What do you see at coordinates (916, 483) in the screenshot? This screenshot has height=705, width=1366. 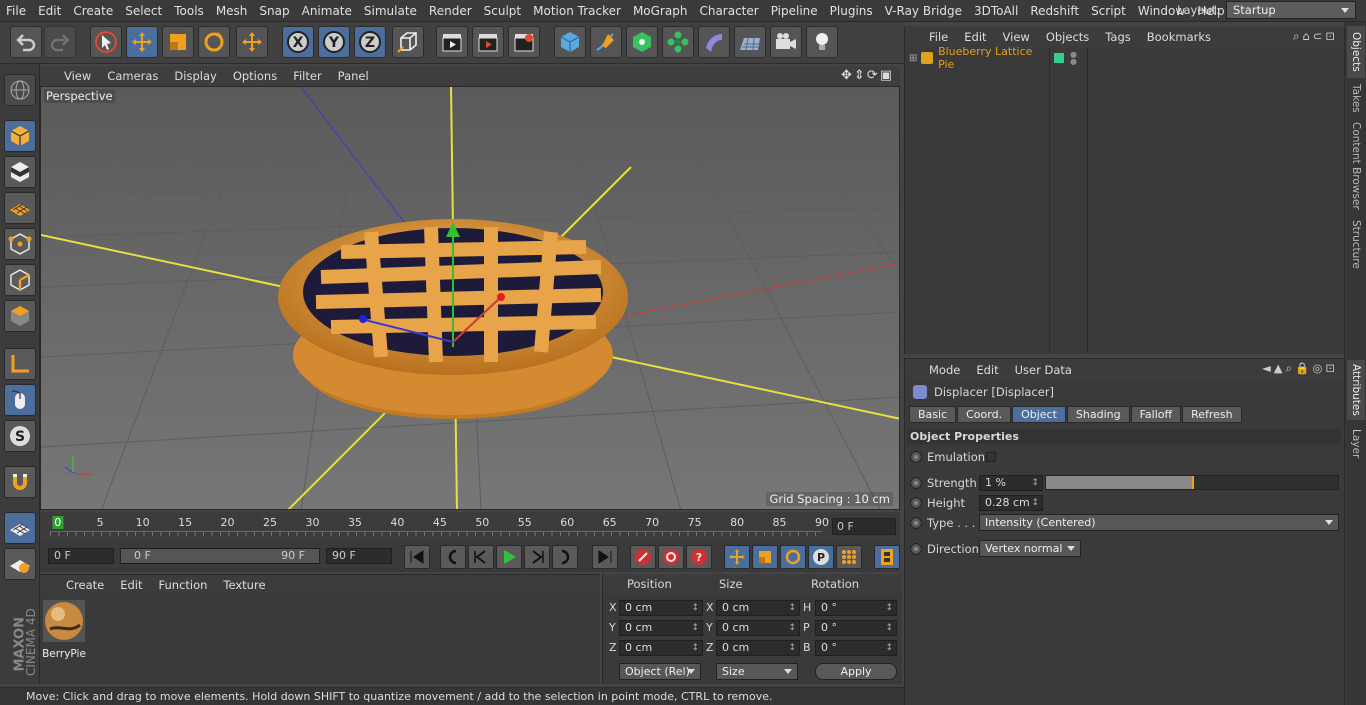 I see `strength-anim-icon` at bounding box center [916, 483].